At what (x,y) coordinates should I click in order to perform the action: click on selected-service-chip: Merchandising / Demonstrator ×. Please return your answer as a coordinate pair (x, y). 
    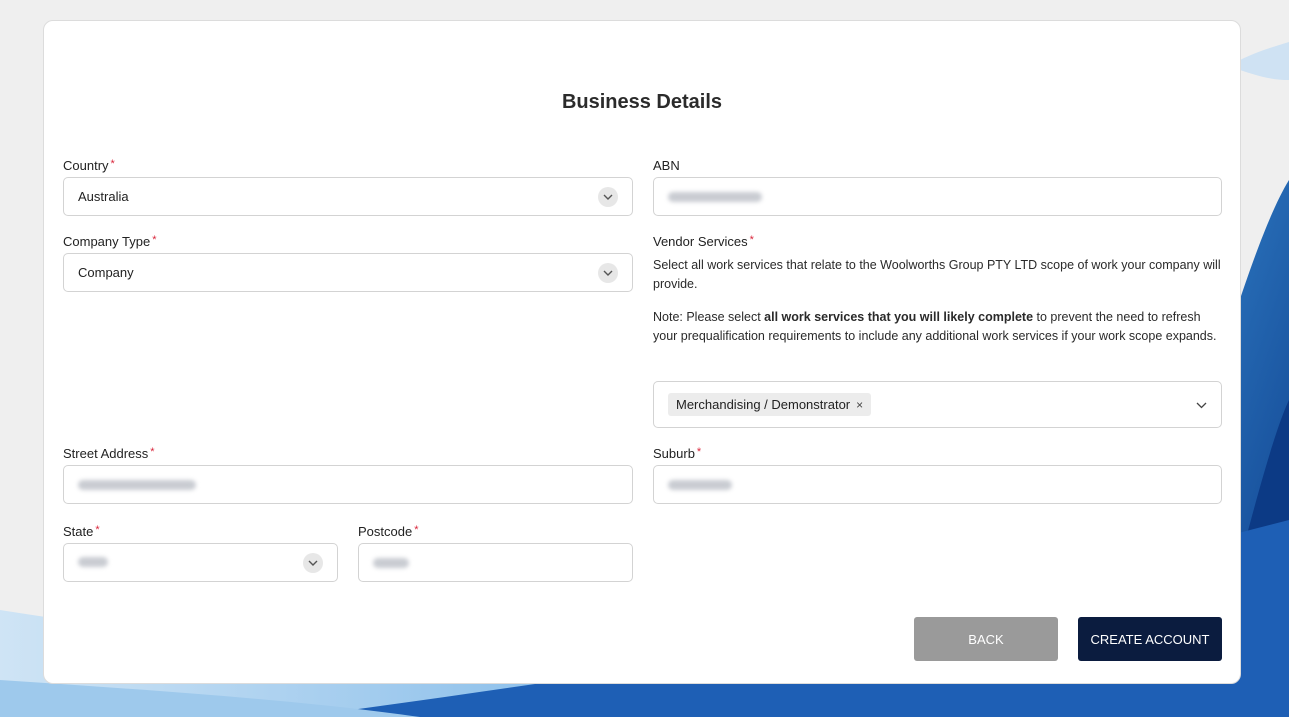
    Looking at the image, I should click on (770, 404).